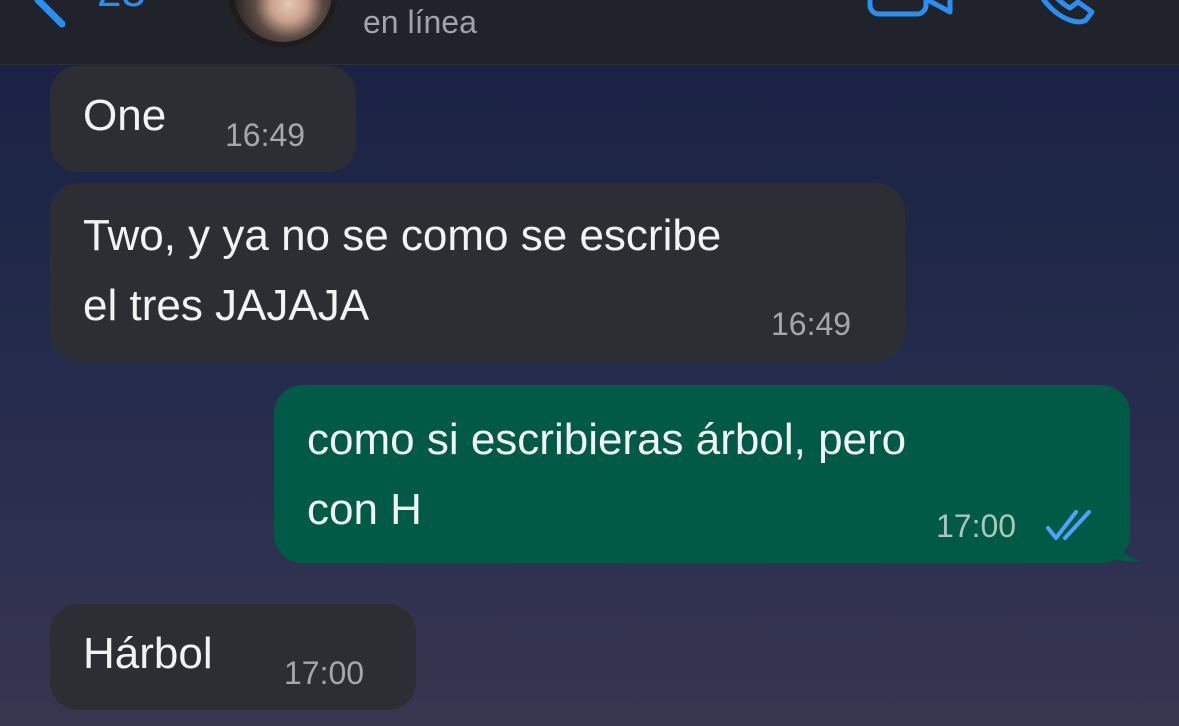 The width and height of the screenshot is (1179, 726). I want to click on message-text: One, so click(125, 115).